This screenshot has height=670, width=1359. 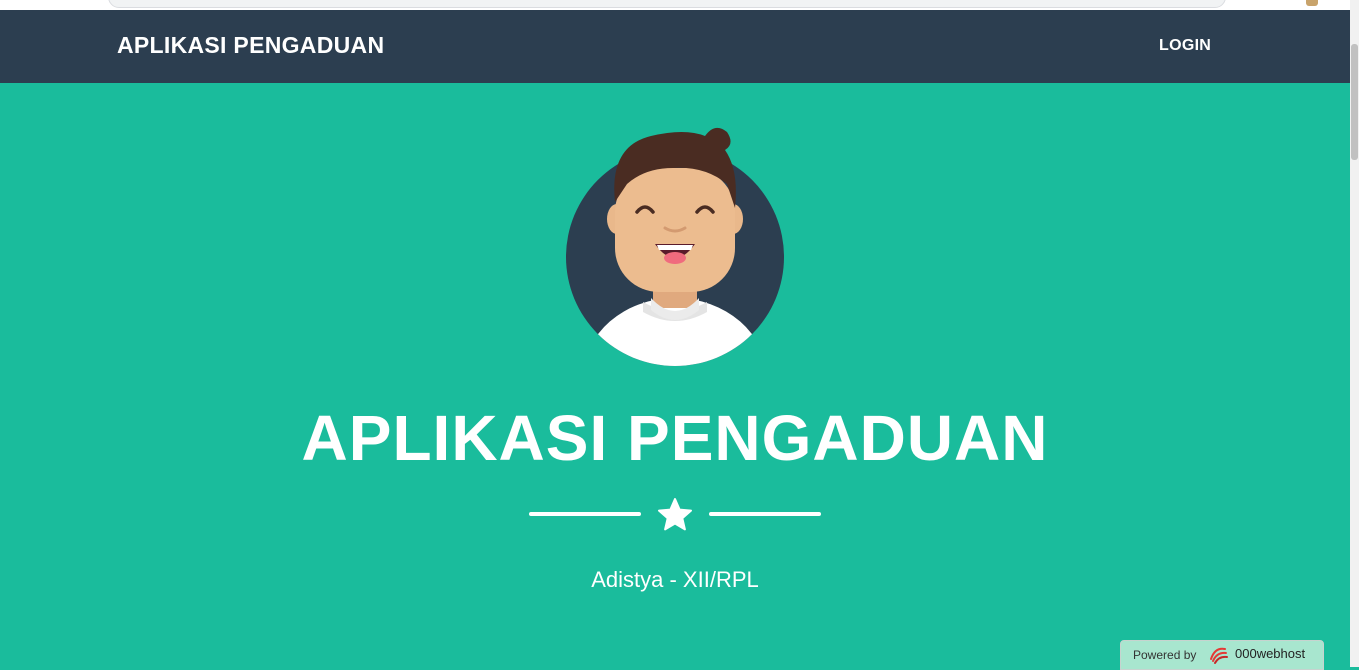 I want to click on extension-icon, so click(x=1312, y=3).